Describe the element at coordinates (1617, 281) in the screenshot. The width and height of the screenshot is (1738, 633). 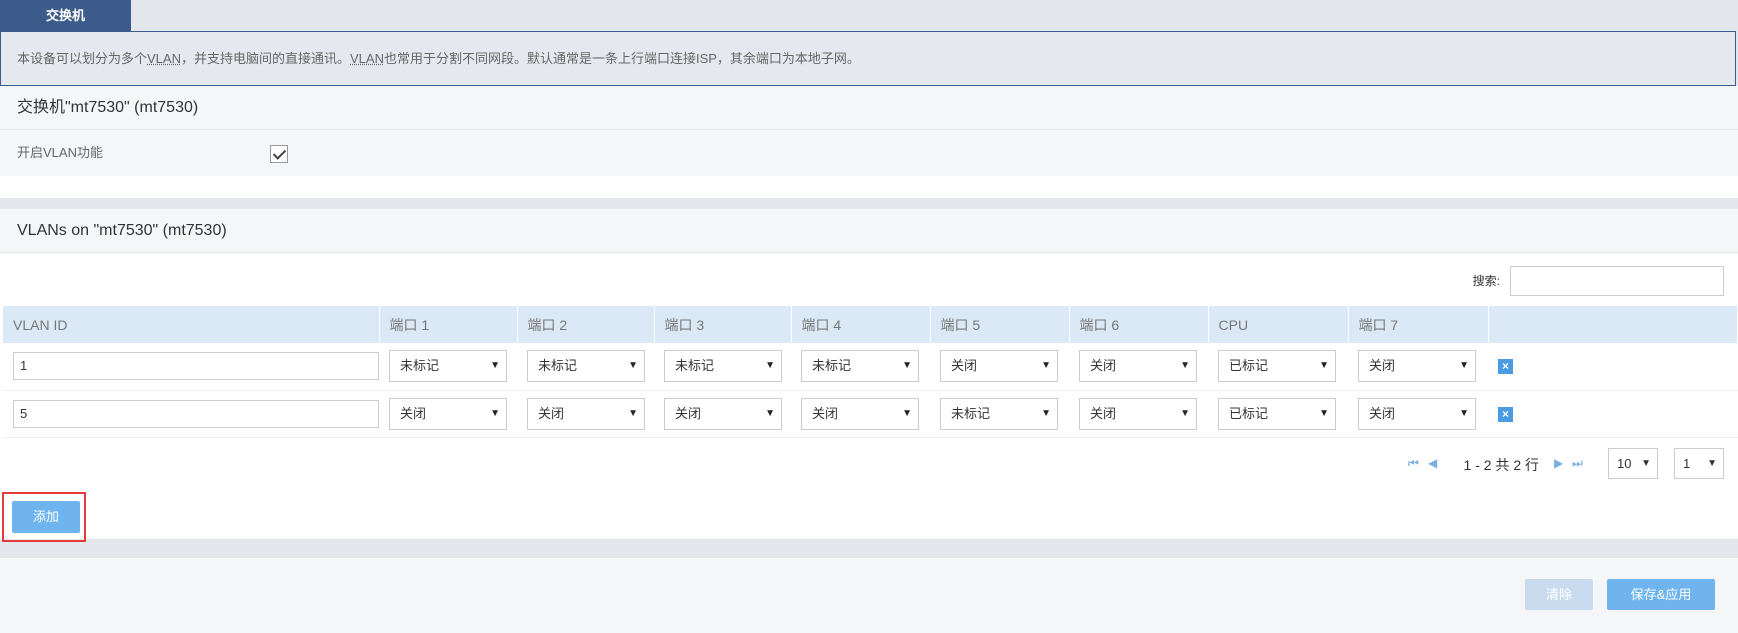
I see `search-input` at that location.